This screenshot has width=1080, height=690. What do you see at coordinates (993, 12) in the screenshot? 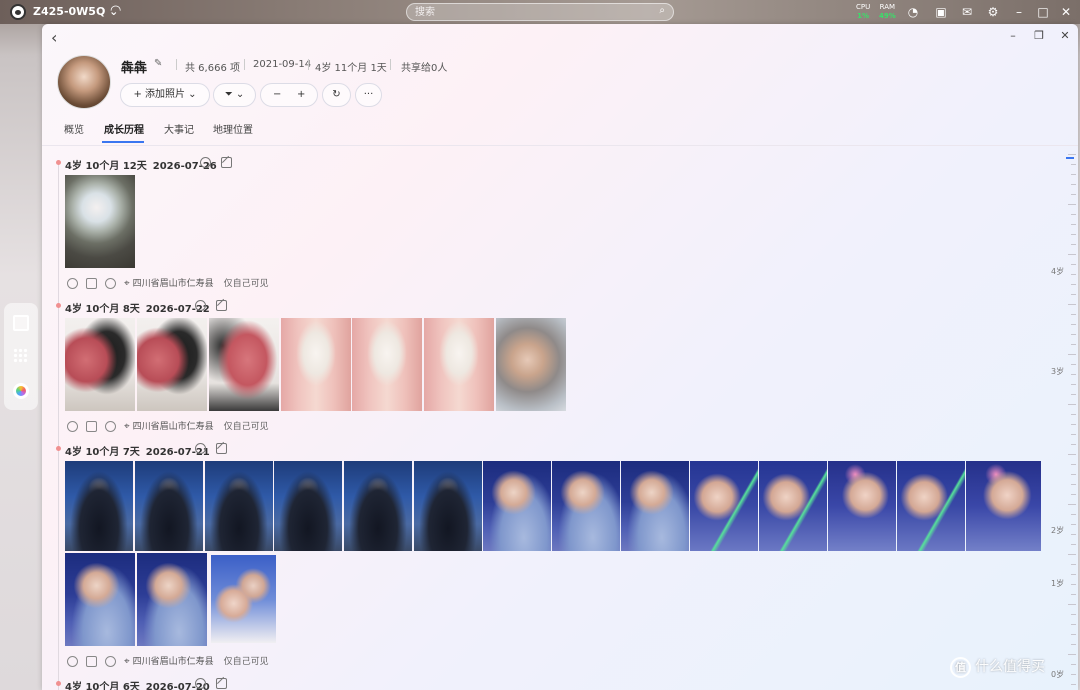
I see `settings-gear-icon: ⚙` at bounding box center [993, 12].